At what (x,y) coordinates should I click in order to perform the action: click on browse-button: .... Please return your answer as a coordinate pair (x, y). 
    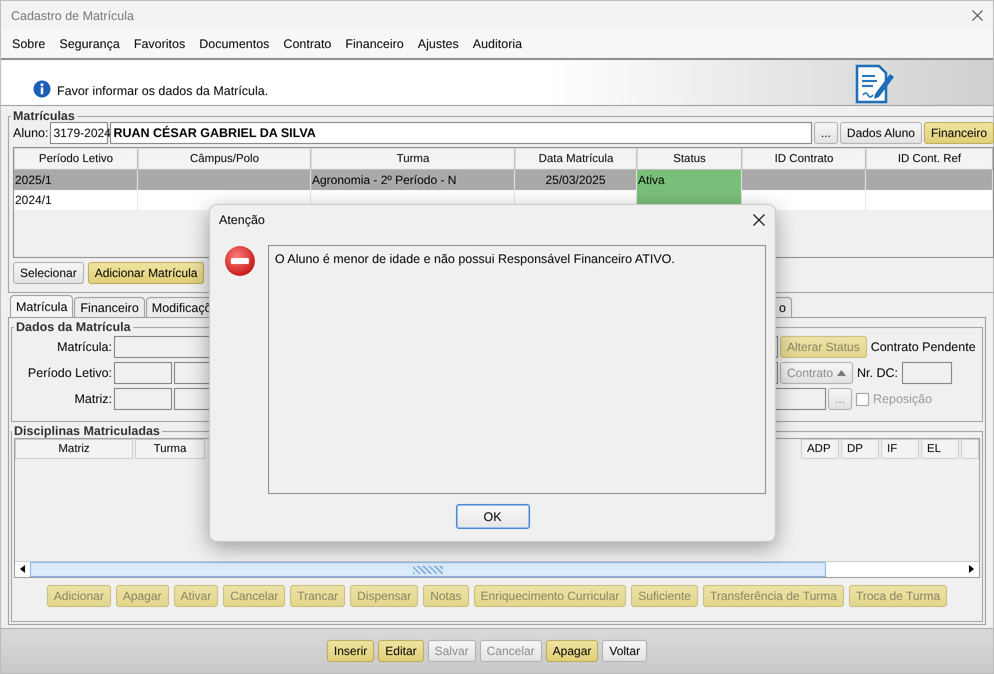
    Looking at the image, I should click on (826, 133).